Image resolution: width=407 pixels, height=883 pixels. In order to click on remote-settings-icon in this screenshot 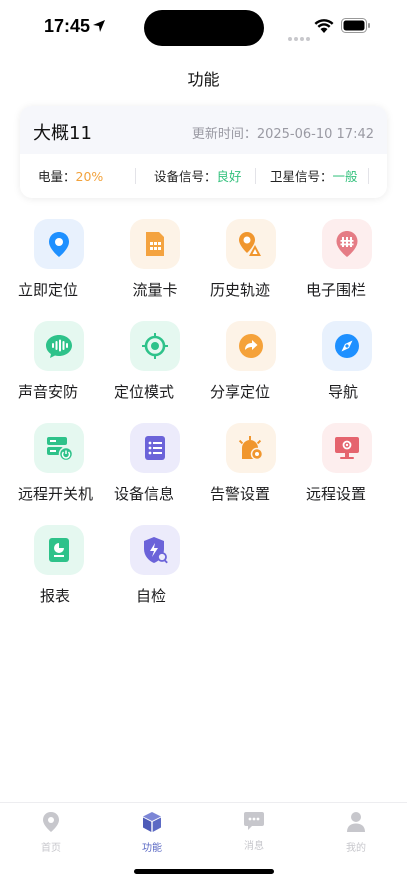, I will do `click(347, 448)`.